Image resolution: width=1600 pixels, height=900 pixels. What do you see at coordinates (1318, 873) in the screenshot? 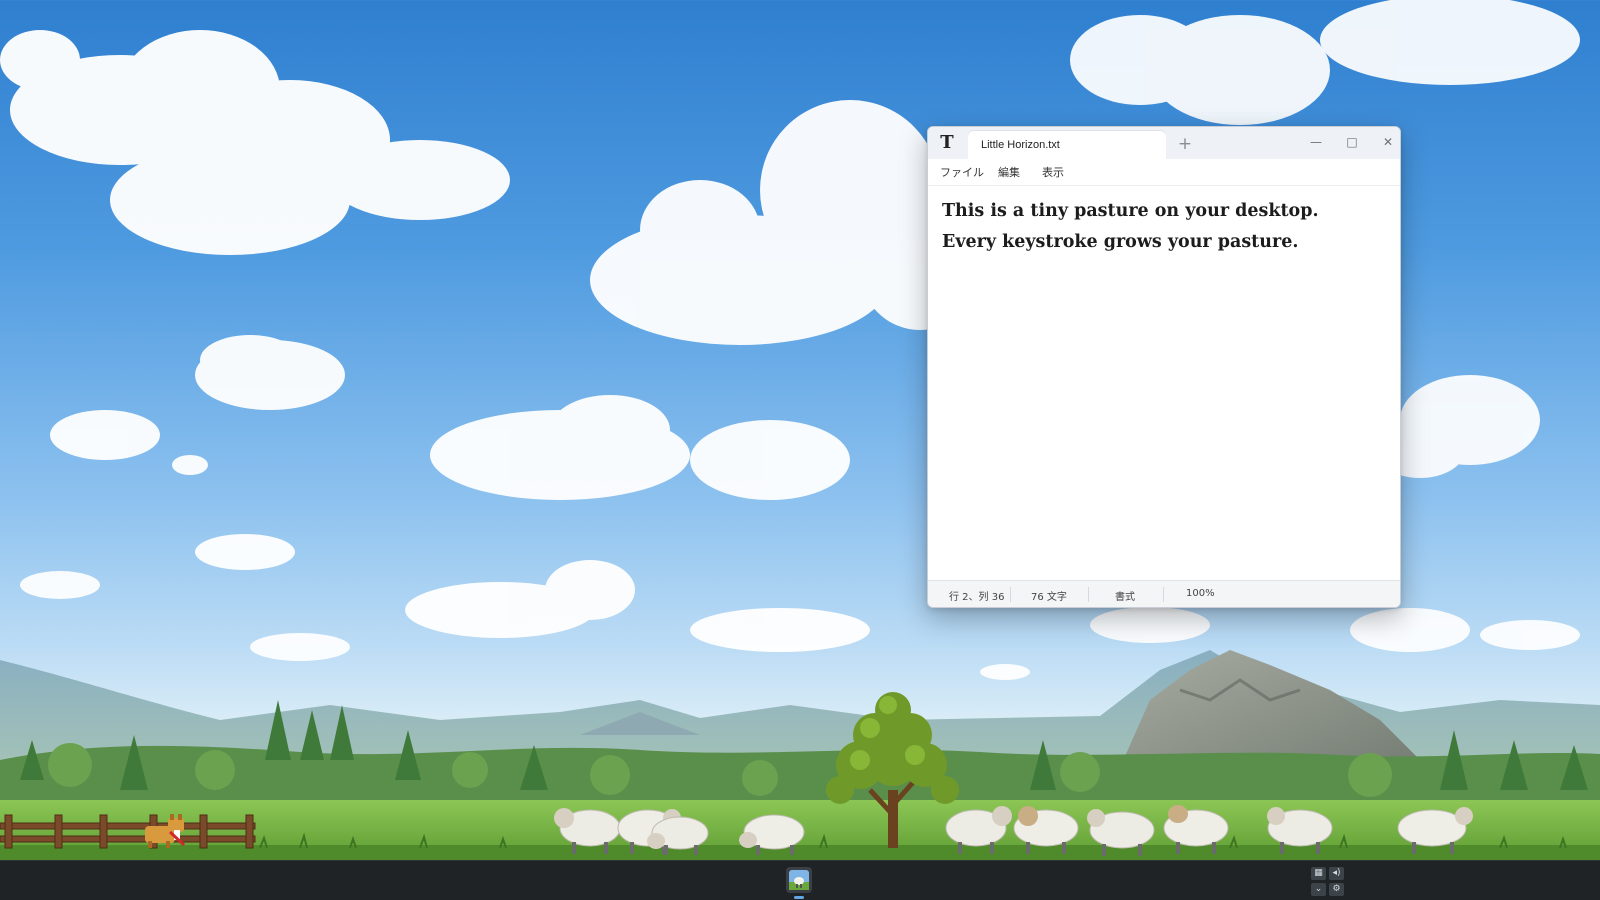
I see `network-icon: ▦` at bounding box center [1318, 873].